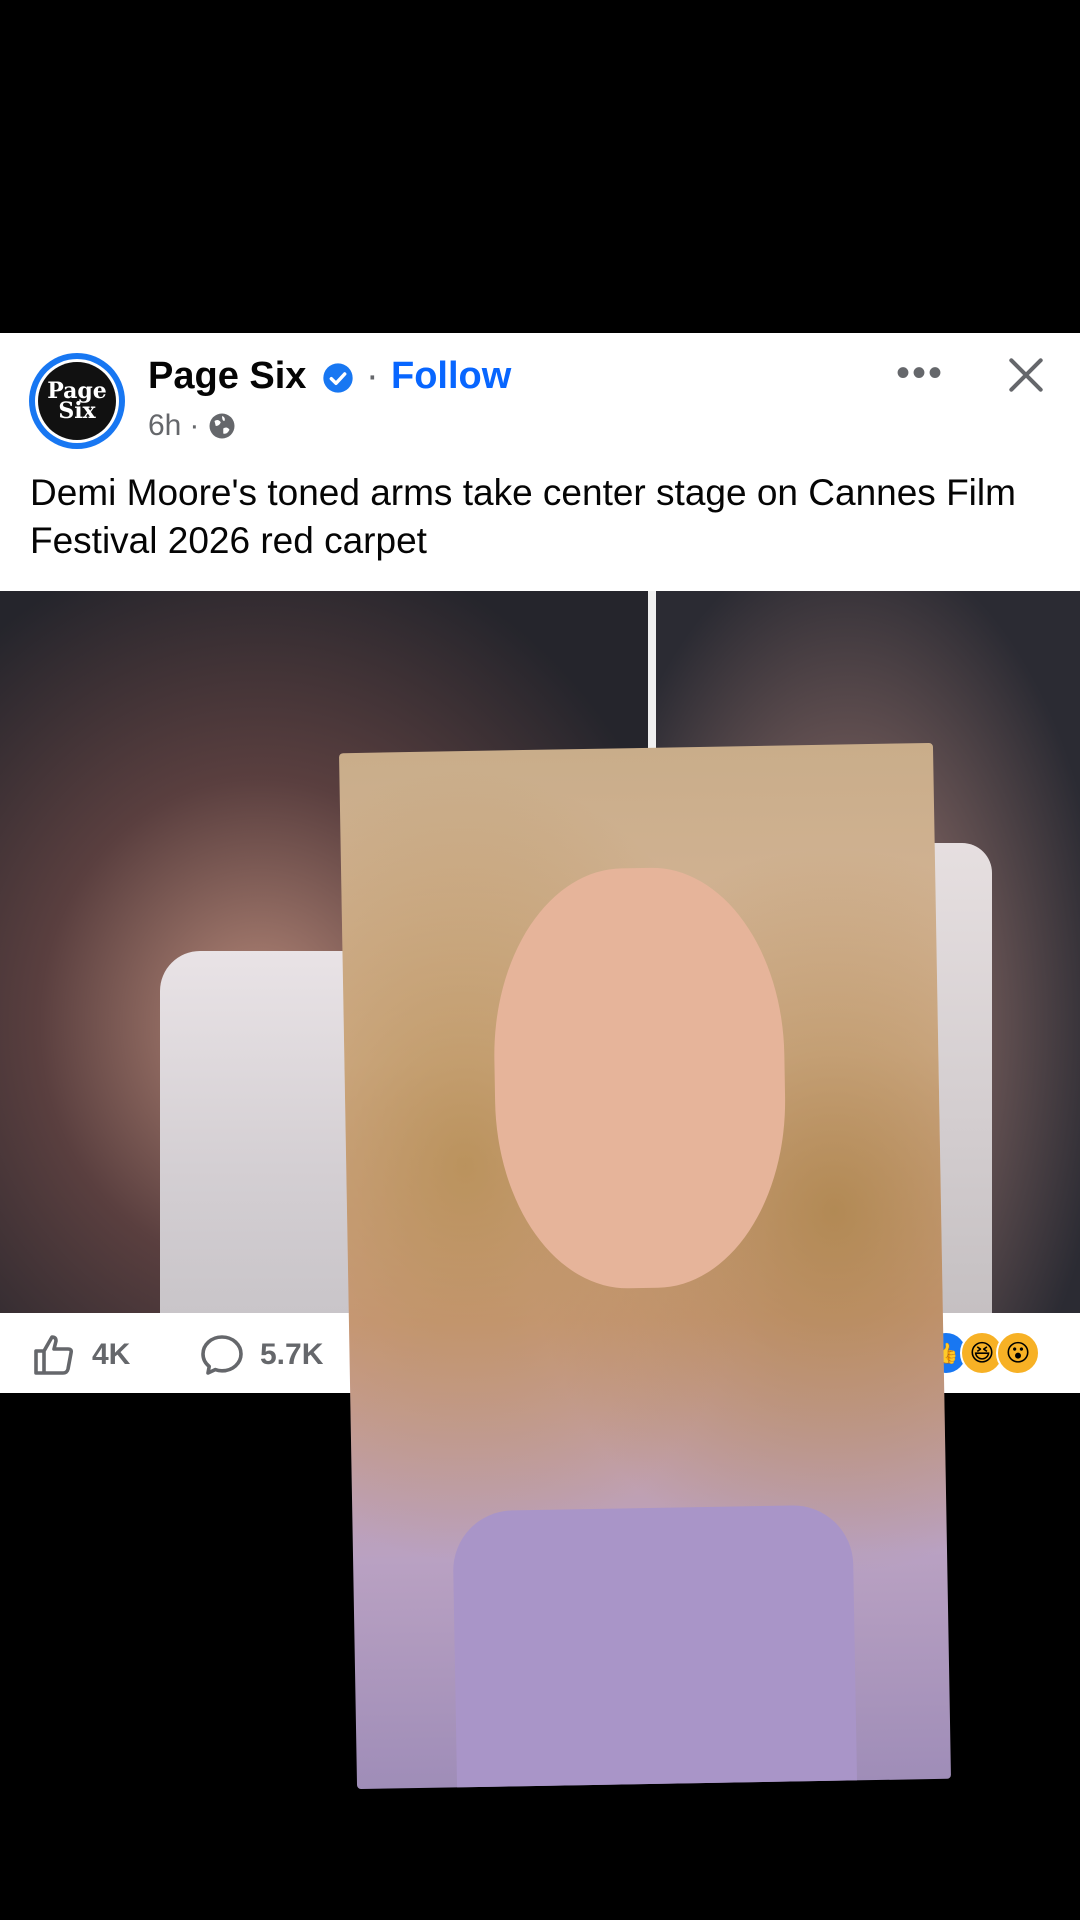 The image size is (1080, 1920). I want to click on comment-count: 5.7K, so click(292, 1354).